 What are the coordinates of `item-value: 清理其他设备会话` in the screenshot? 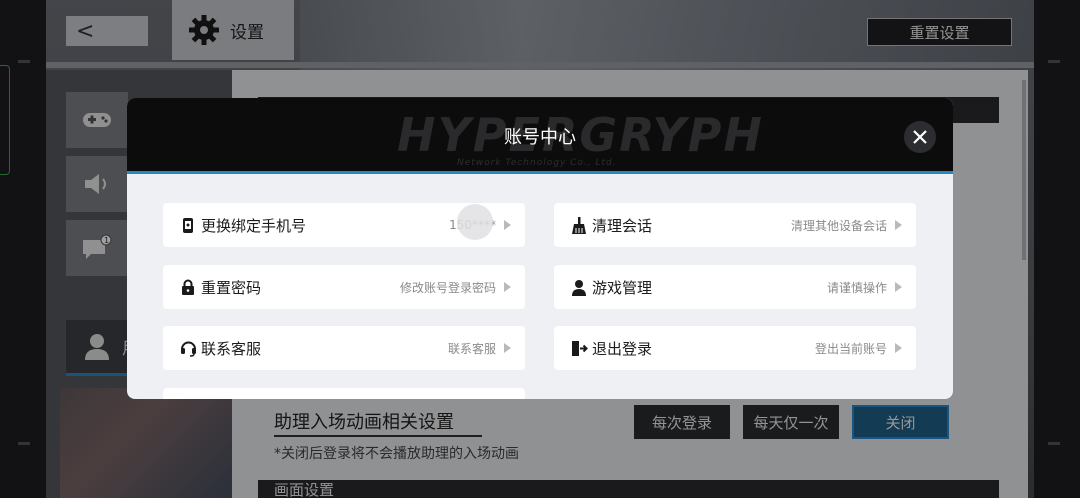 It's located at (838, 225).